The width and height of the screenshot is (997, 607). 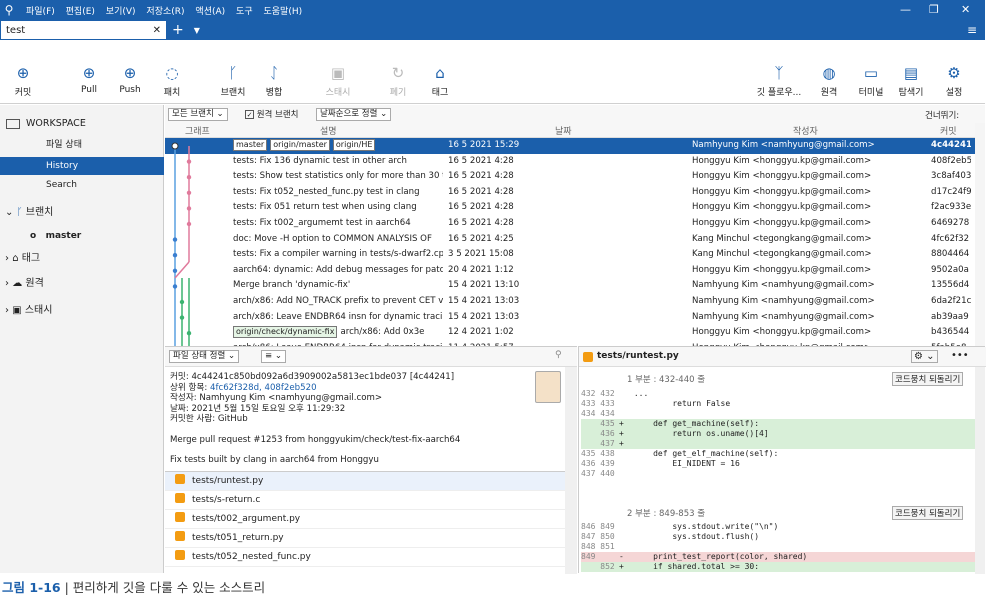 I want to click on tab-close-icon: ✕, so click(x=157, y=30).